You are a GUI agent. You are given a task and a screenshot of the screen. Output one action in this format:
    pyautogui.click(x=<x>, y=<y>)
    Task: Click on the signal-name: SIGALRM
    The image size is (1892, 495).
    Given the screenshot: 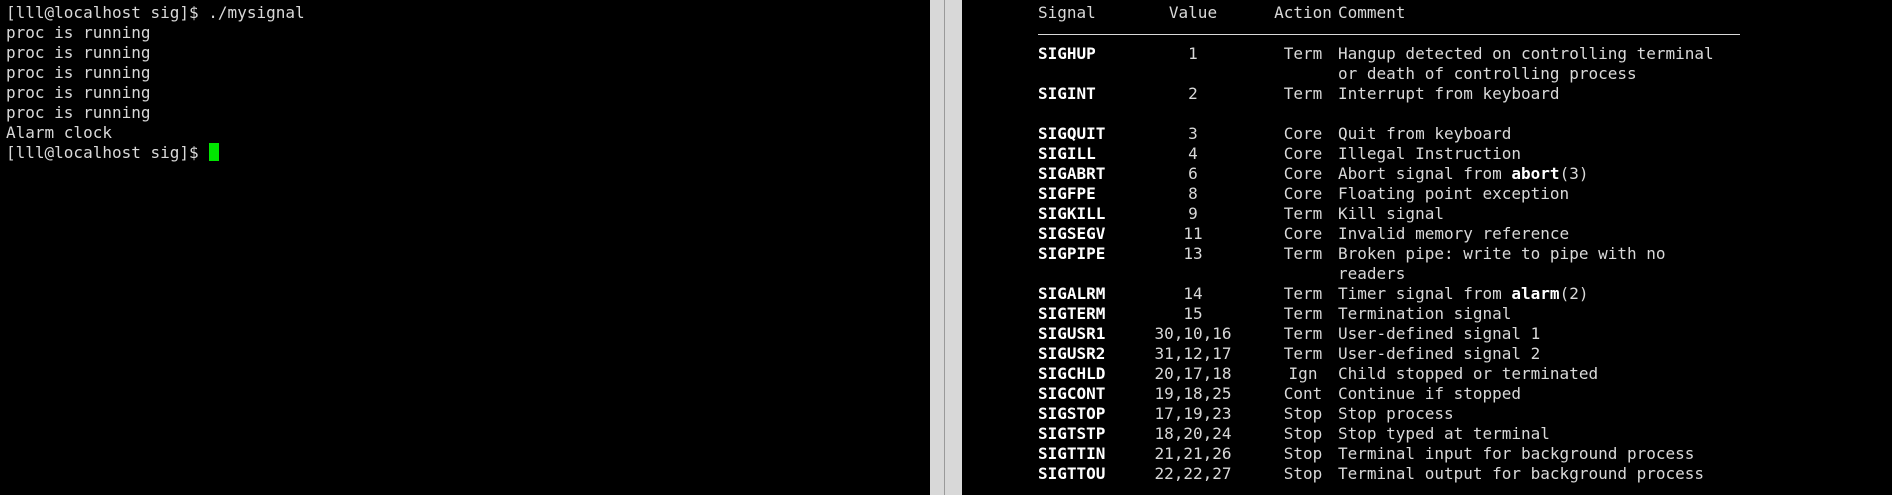 What is the action you would take?
    pyautogui.click(x=1072, y=293)
    